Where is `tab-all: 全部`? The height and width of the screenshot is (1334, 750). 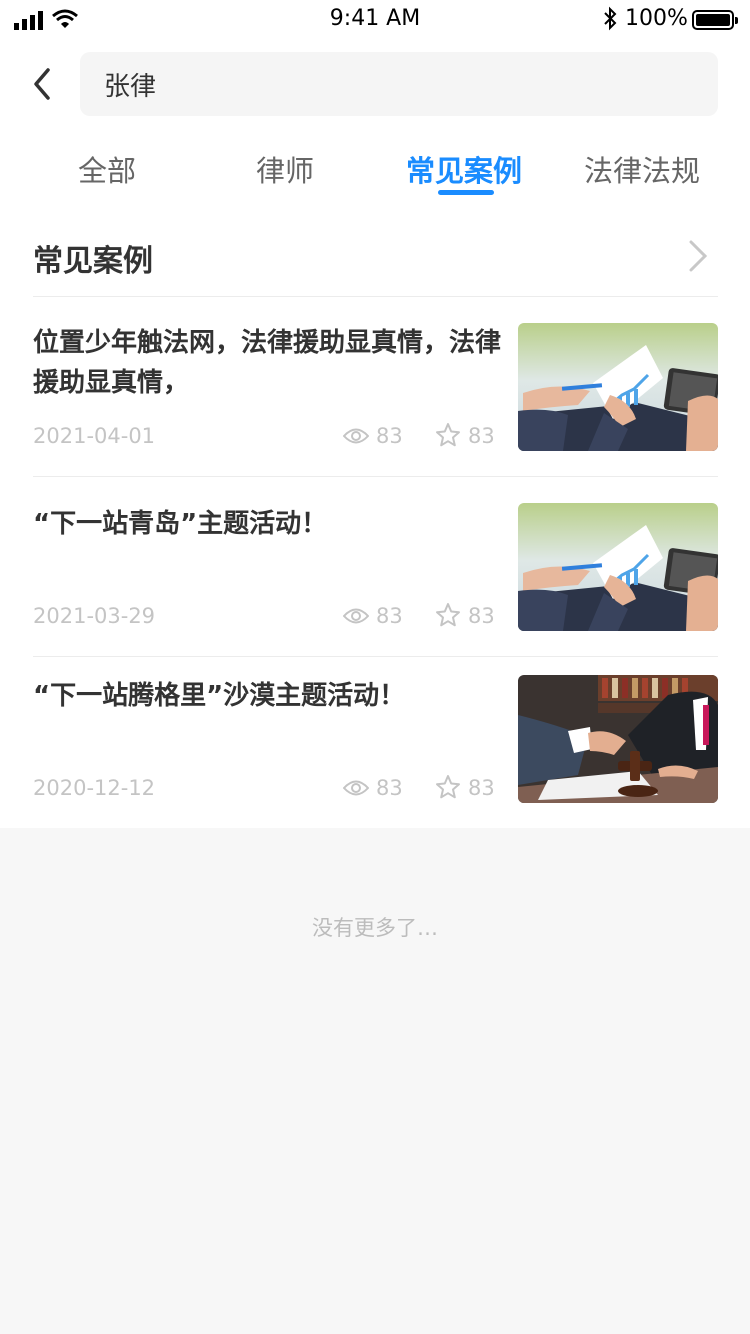
tab-all: 全部 is located at coordinates (107, 169).